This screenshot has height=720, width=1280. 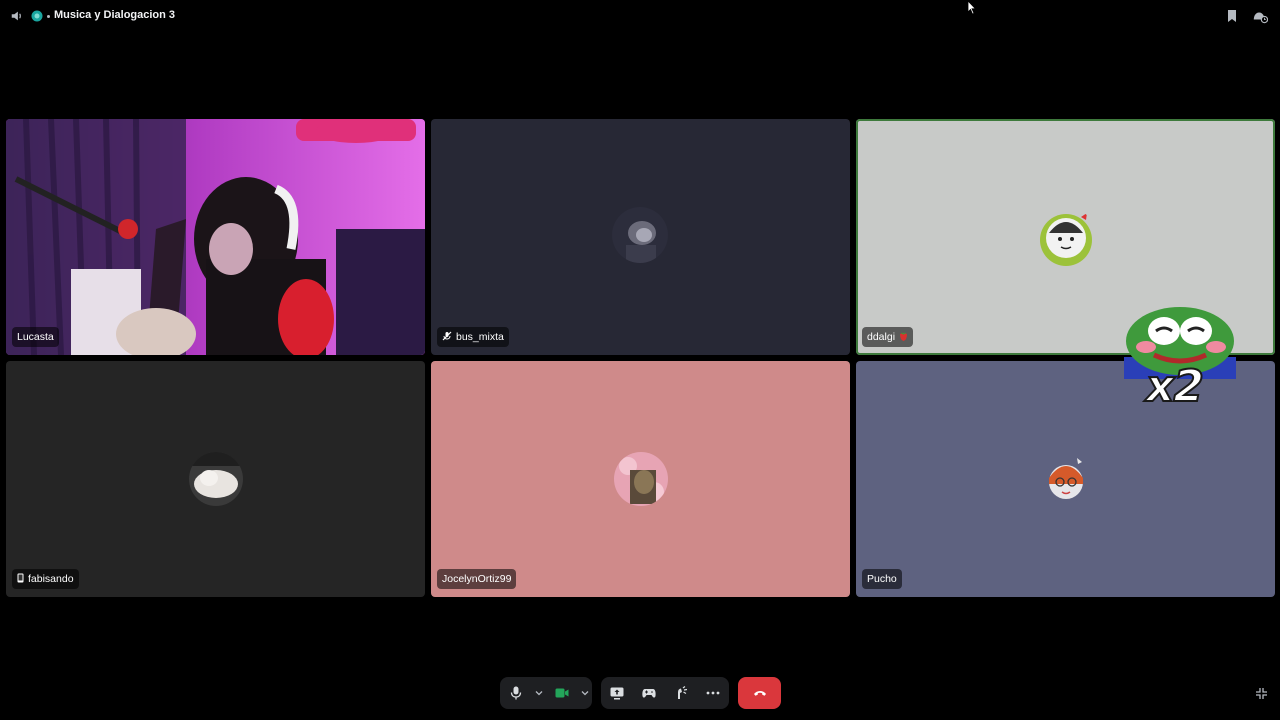 I want to click on channel-title: Musica y Dialogacion 3, so click(x=115, y=15).